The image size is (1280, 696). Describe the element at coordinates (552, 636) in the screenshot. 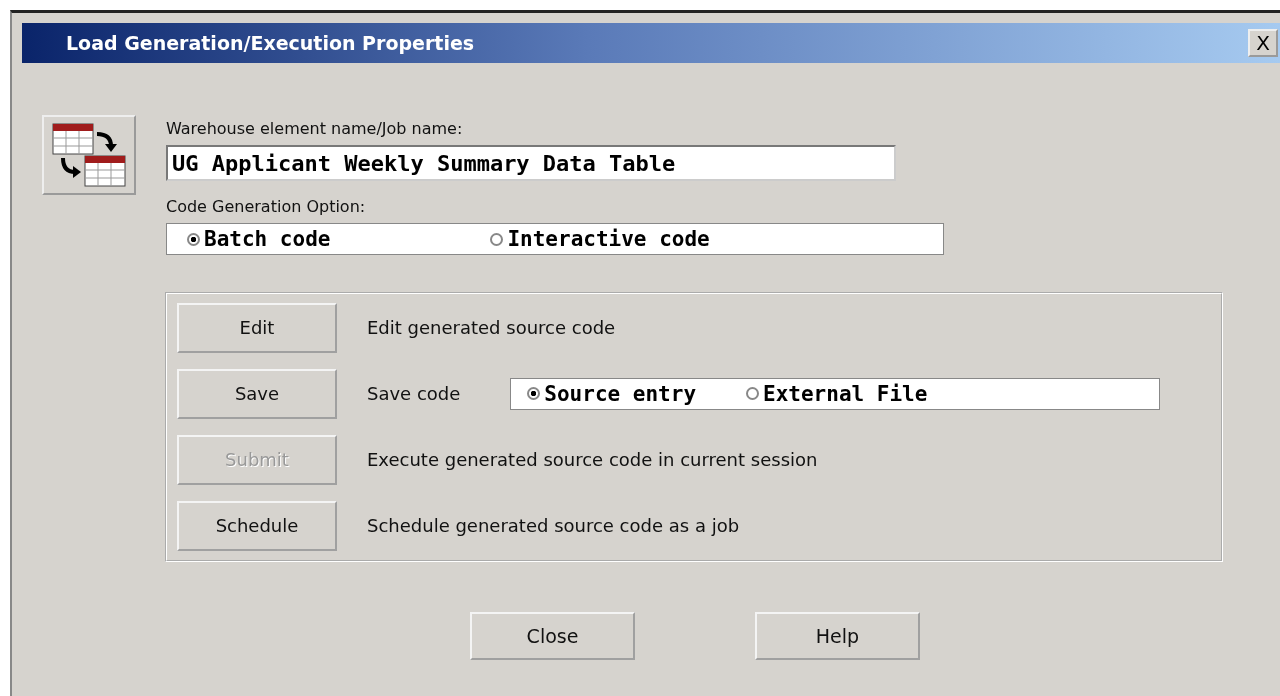

I see `dialog-button: Close` at that location.